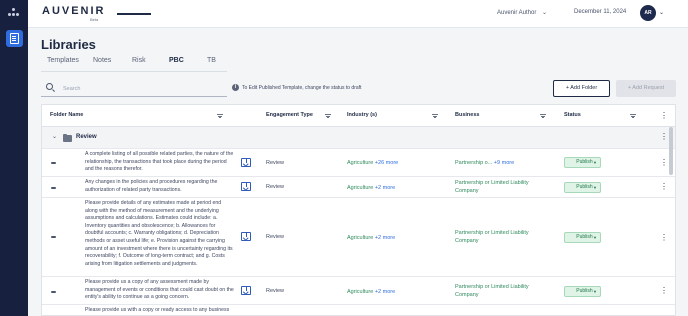  What do you see at coordinates (49, 86) in the screenshot?
I see `search-icon` at bounding box center [49, 86].